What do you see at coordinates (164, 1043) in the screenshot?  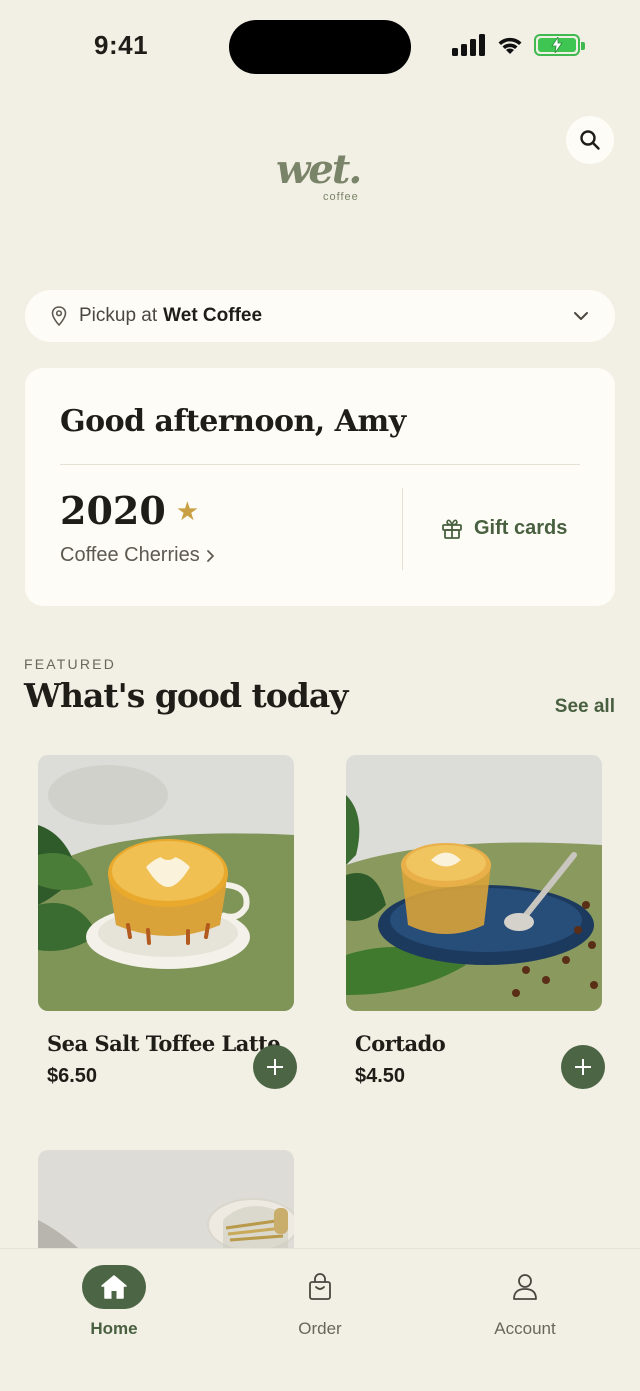 I see `product-name: Sea Salt Toffee Latte` at bounding box center [164, 1043].